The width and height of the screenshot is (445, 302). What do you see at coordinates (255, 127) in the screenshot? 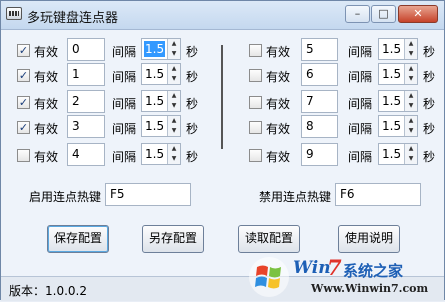
I see `row-8-checkbox` at bounding box center [255, 127].